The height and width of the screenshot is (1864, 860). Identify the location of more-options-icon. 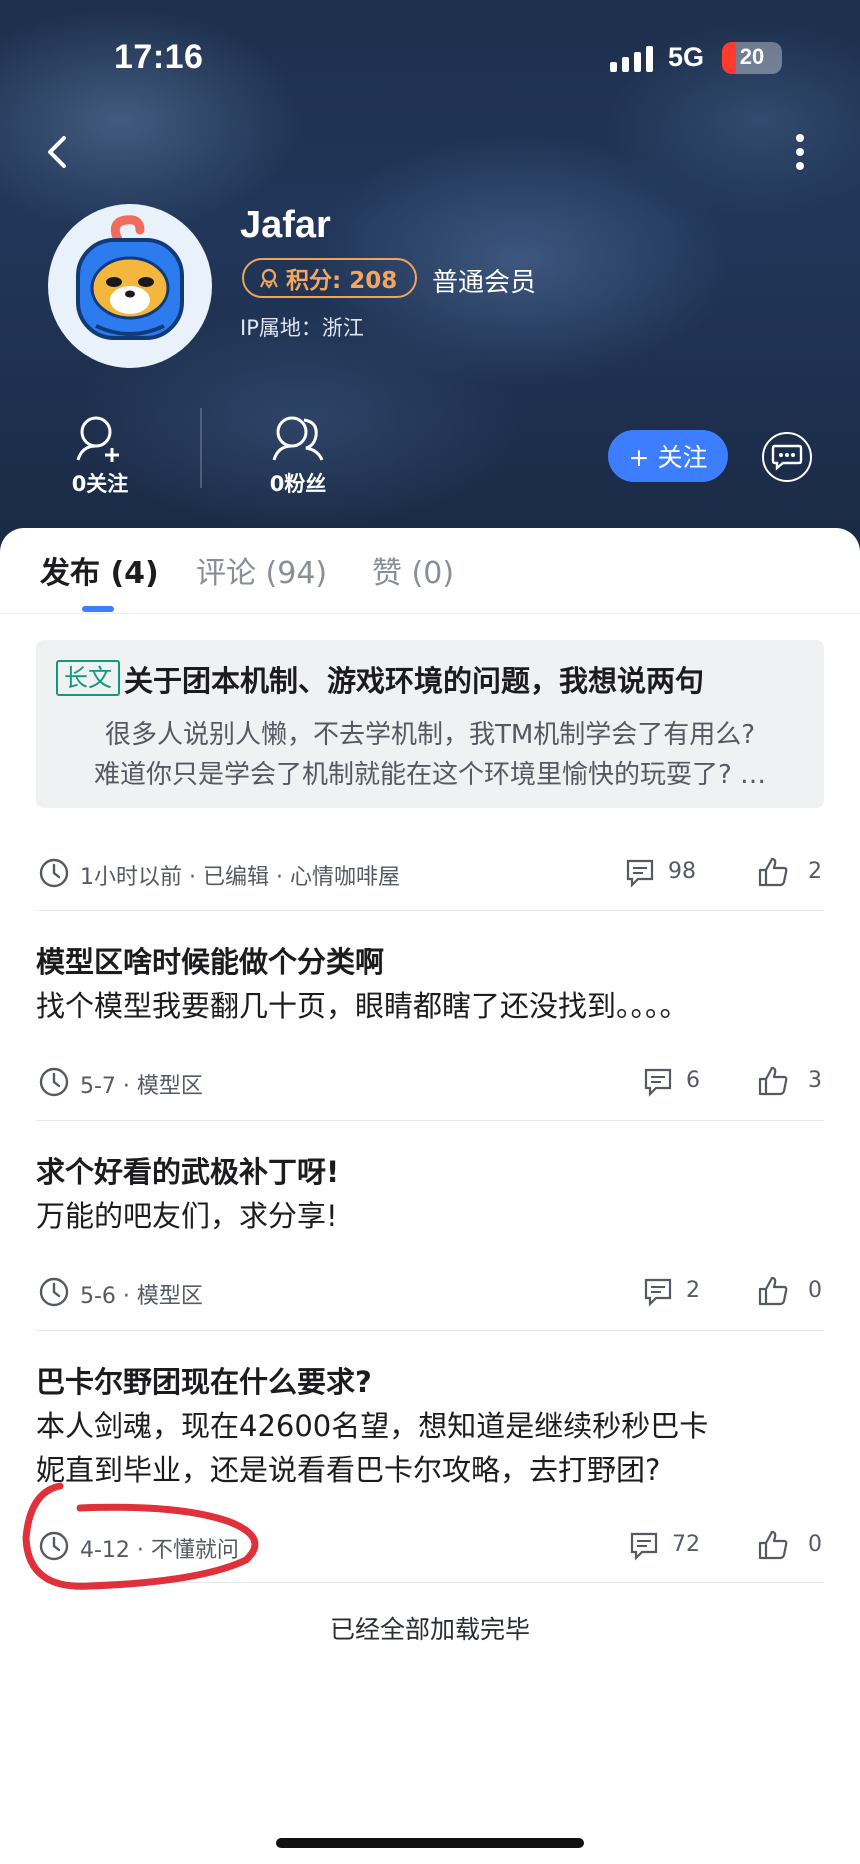
(800, 152).